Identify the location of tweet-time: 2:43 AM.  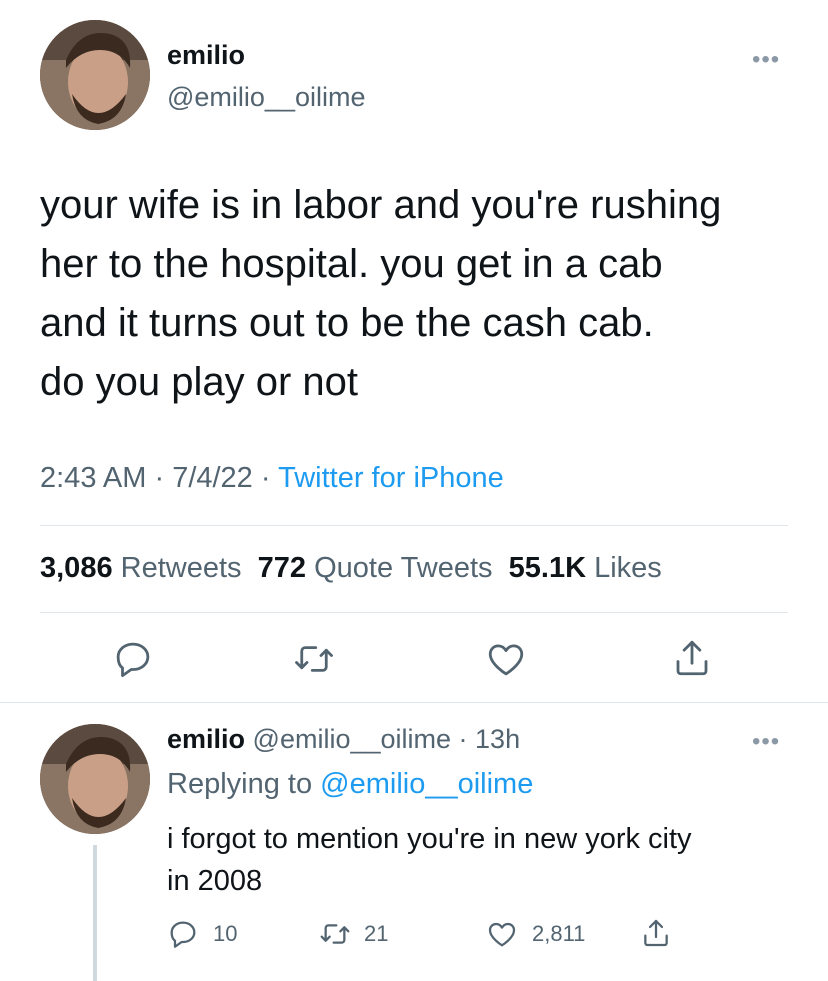
(93, 478).